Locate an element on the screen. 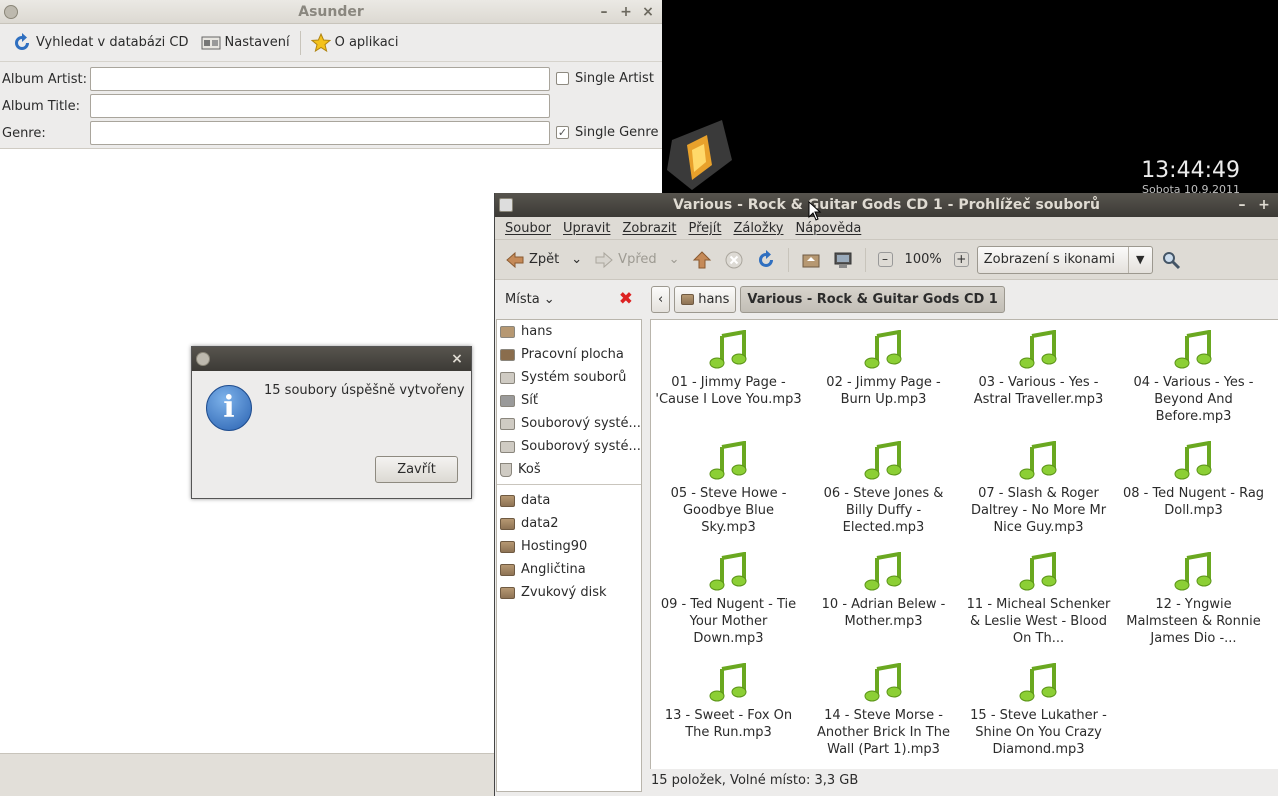 This screenshot has width=1278, height=796. folder-icon is located at coordinates (507, 546).